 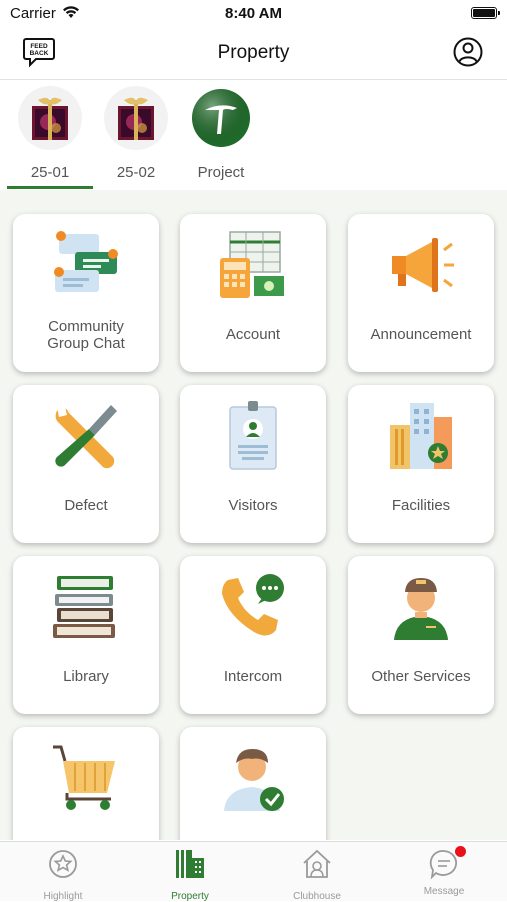 I want to click on property-tab-25-01: 25-01, so click(x=50, y=133).